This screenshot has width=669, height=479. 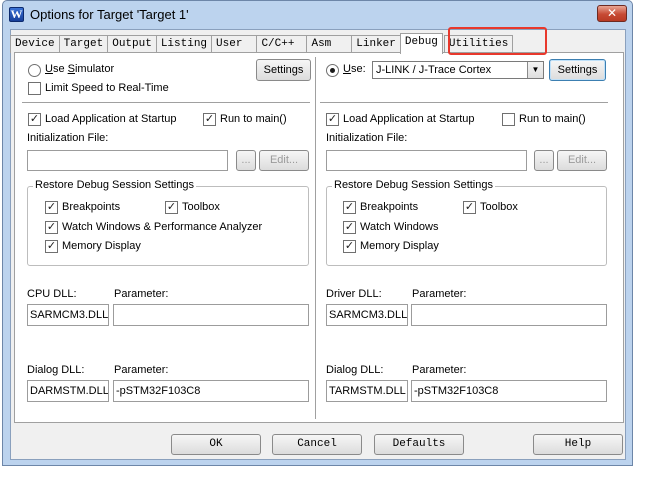 What do you see at coordinates (68, 315) in the screenshot?
I see `cpu-dll-input: SARMCM3.DLL` at bounding box center [68, 315].